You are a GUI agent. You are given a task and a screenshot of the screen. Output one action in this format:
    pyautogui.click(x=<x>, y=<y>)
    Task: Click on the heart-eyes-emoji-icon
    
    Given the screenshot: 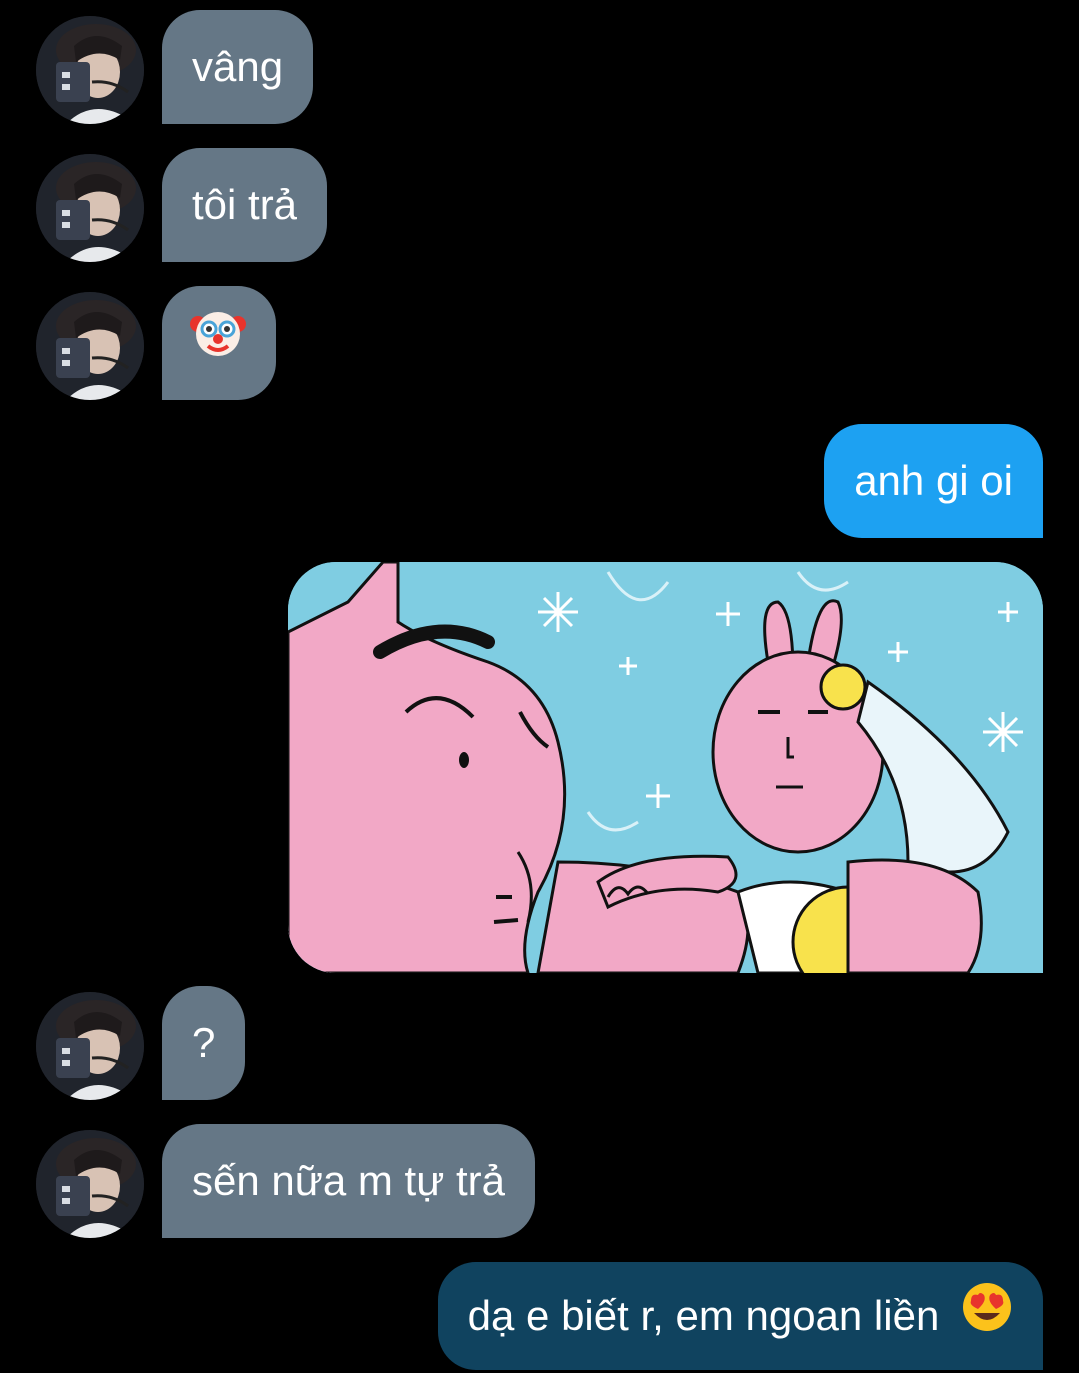 What is the action you would take?
    pyautogui.click(x=987, y=1319)
    